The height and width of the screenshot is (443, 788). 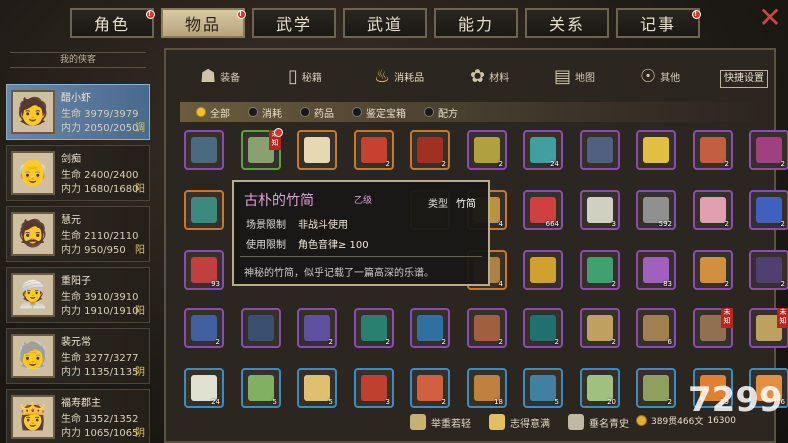 What do you see at coordinates (489, 76) in the screenshot?
I see `category-tab-3: ✿ 材料` at bounding box center [489, 76].